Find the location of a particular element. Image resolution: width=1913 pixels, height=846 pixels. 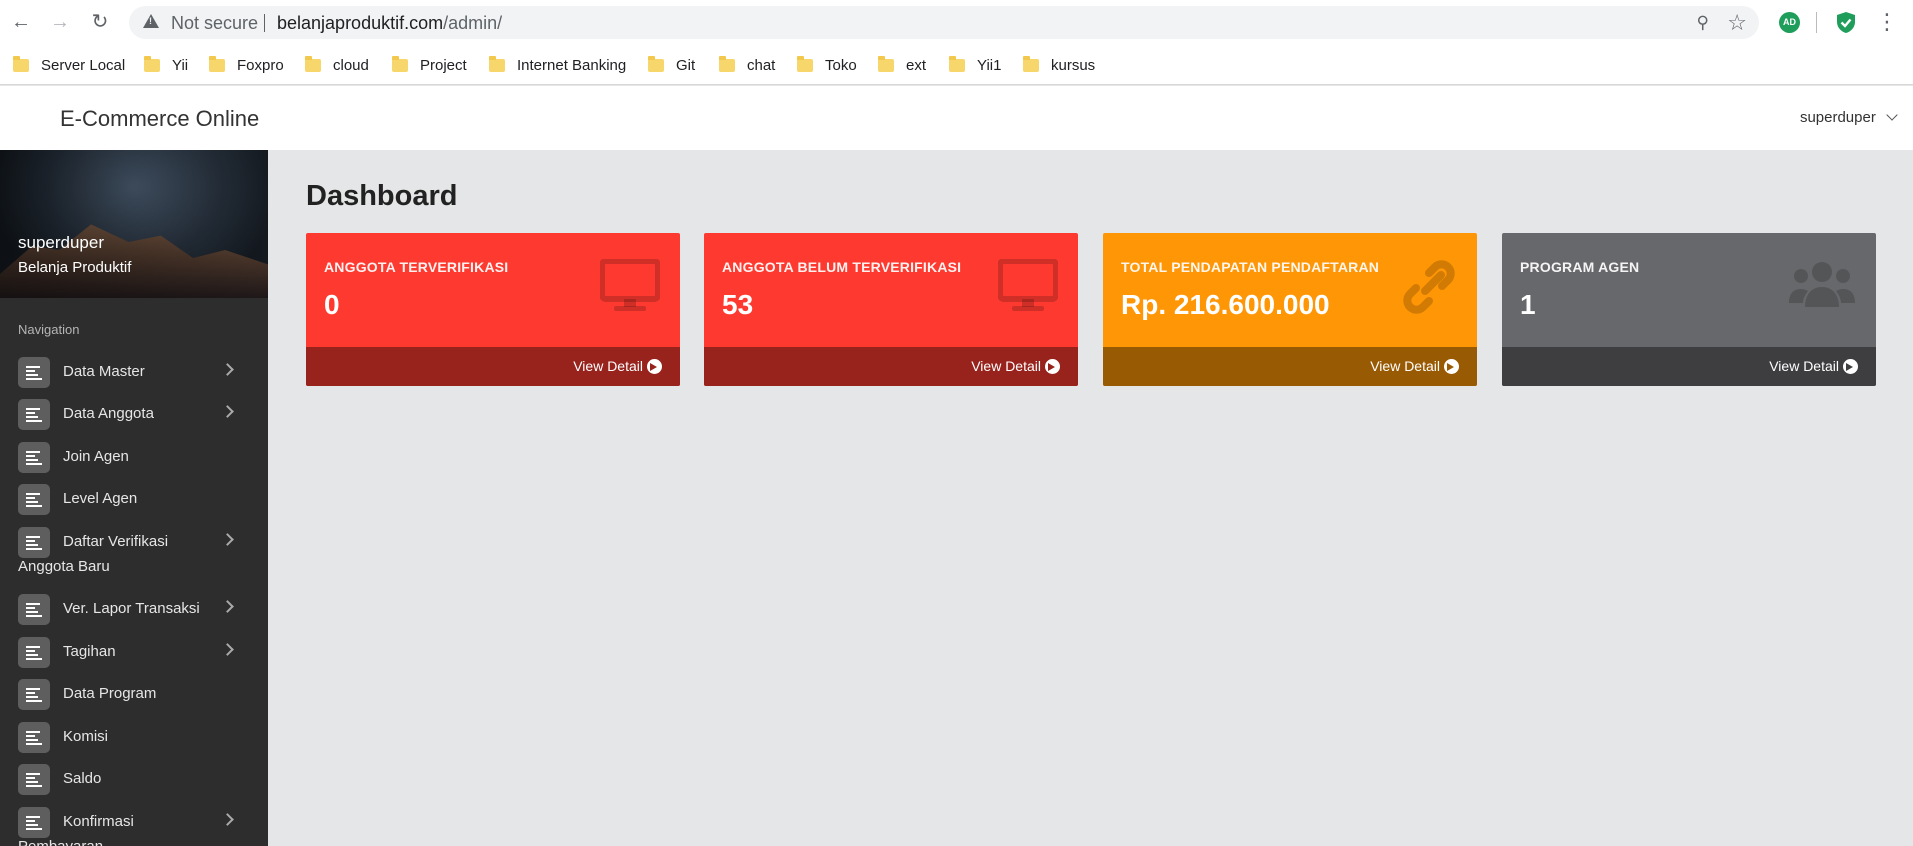

sidebar-item-daftar-verifikasi: Daftar Verifikasi Anggota Baru is located at coordinates (134, 557).